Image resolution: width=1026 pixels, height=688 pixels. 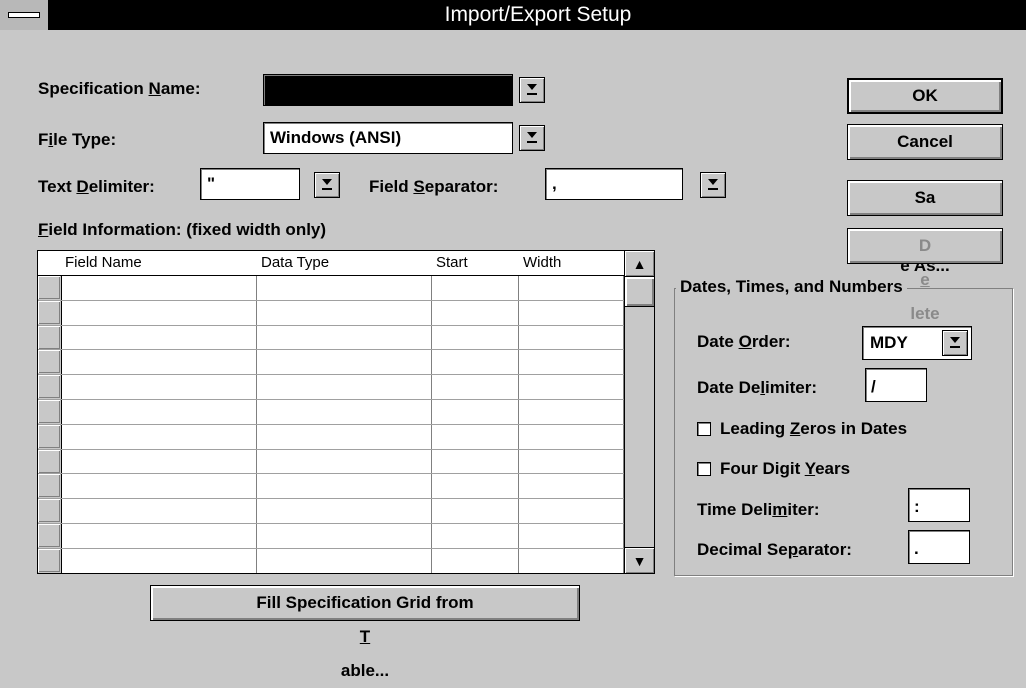 I want to click on arrow-up-icon: ▲, so click(x=639, y=264).